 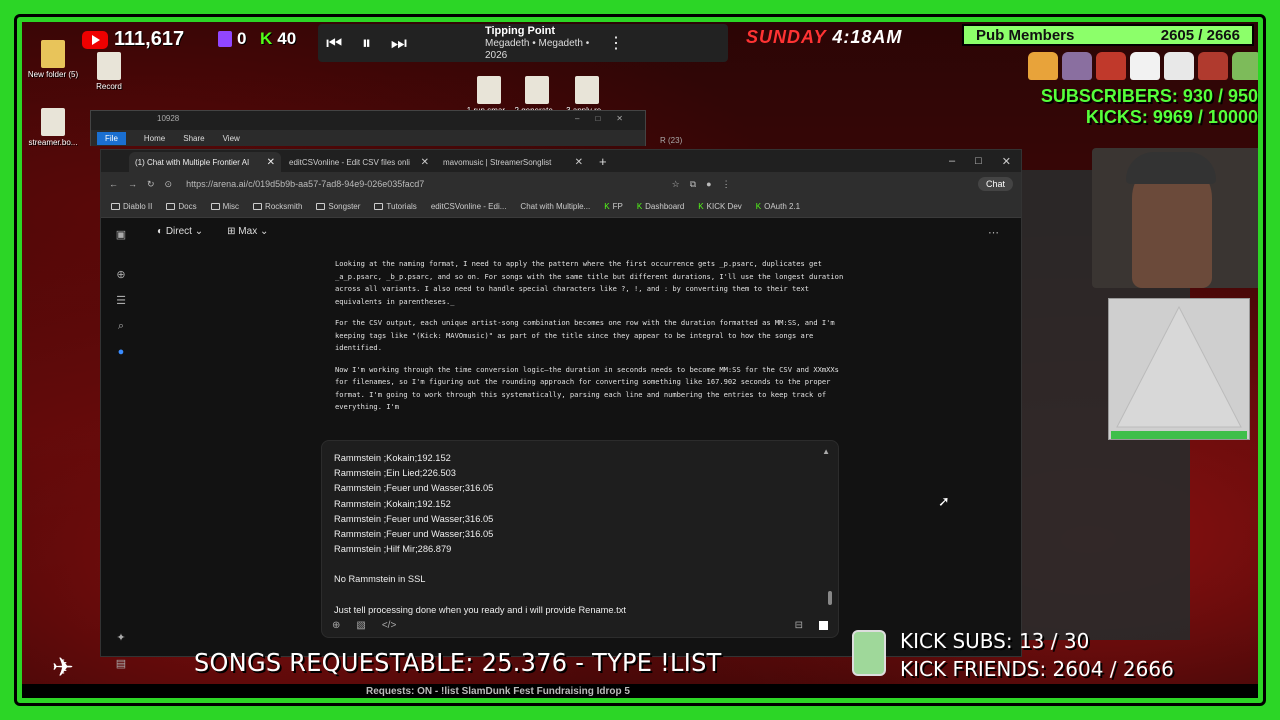 I want to click on image-icon: ▧, so click(x=360, y=625).